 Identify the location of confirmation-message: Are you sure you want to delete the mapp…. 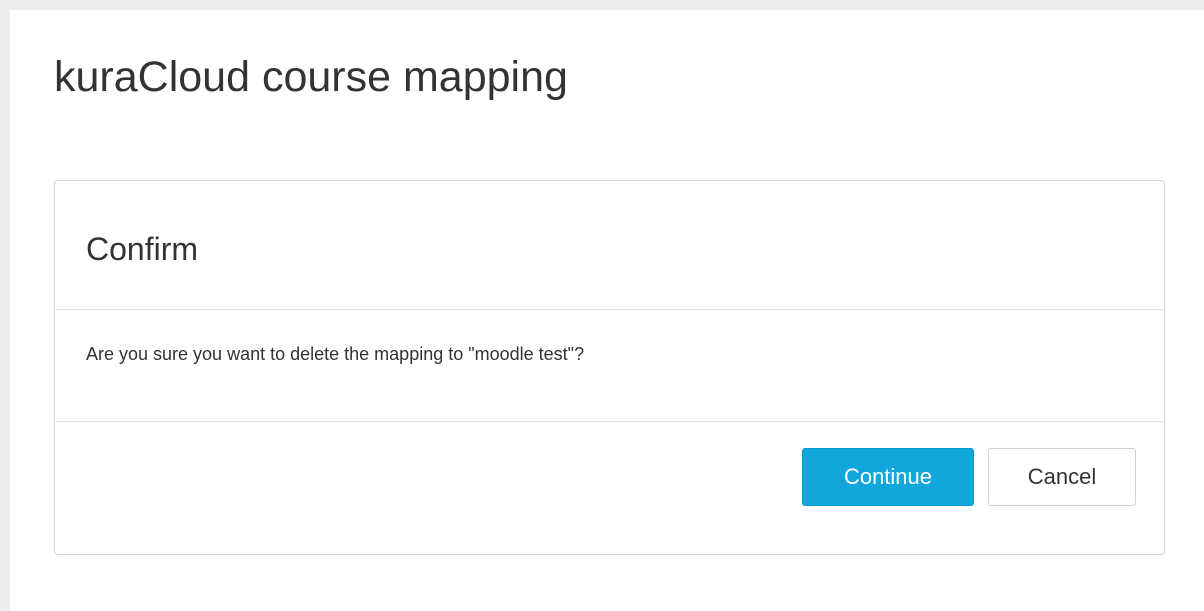
(335, 354).